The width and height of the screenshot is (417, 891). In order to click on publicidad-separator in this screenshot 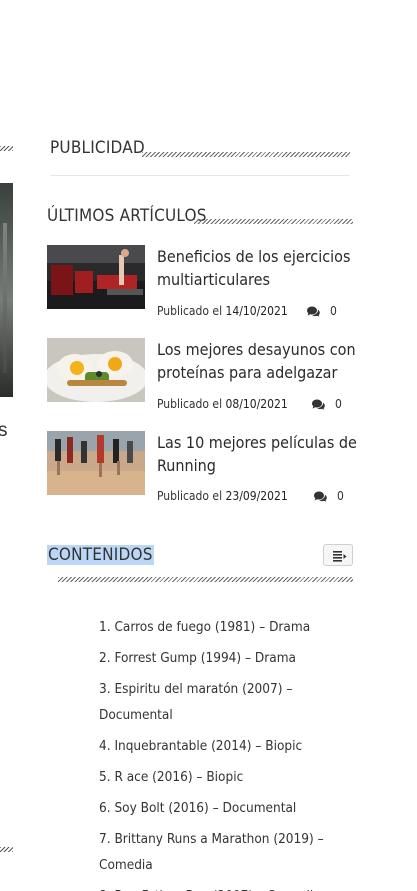, I will do `click(200, 175)`.